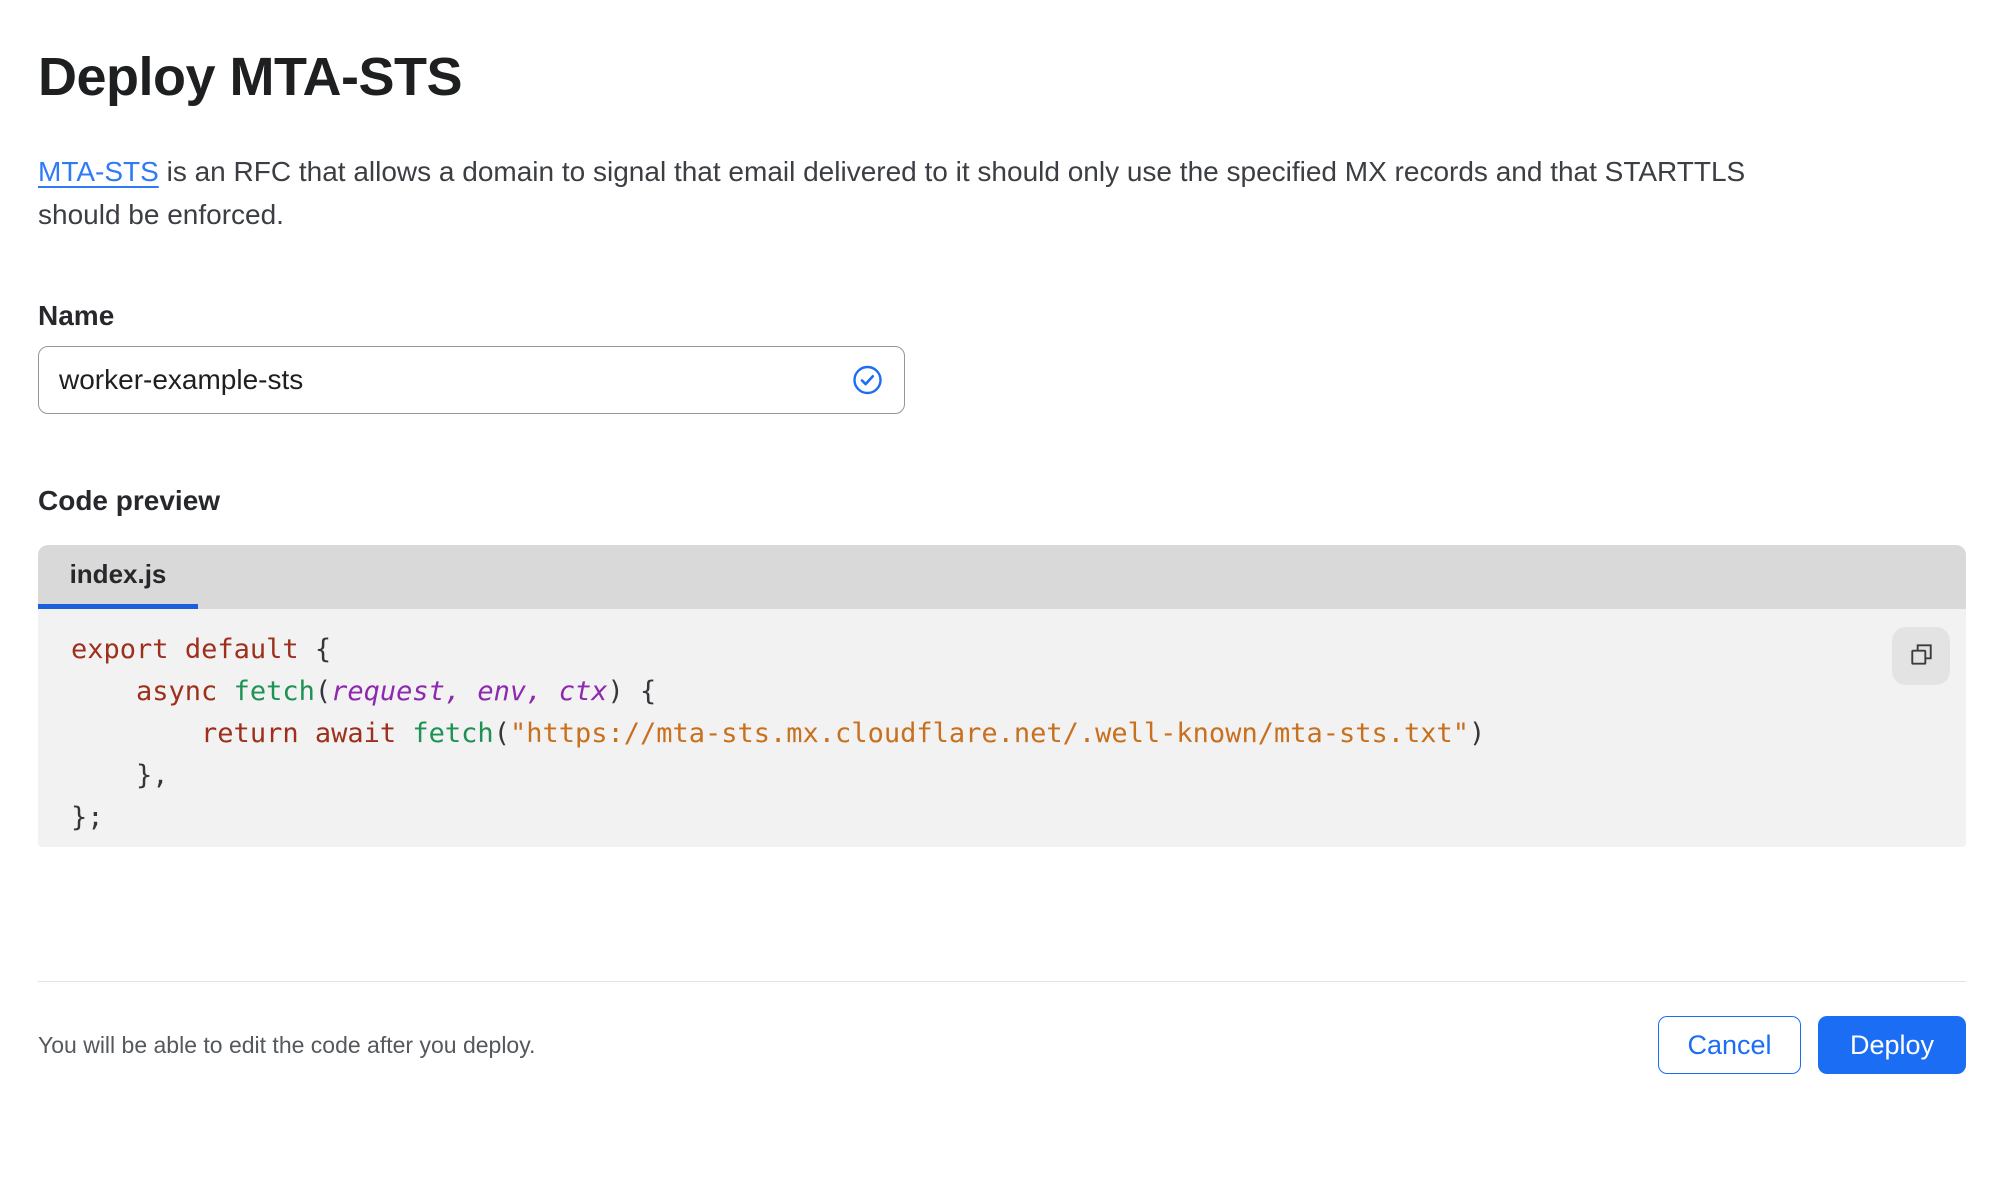  Describe the element at coordinates (1002, 577) in the screenshot. I see `code-tab-bar: index.js` at that location.